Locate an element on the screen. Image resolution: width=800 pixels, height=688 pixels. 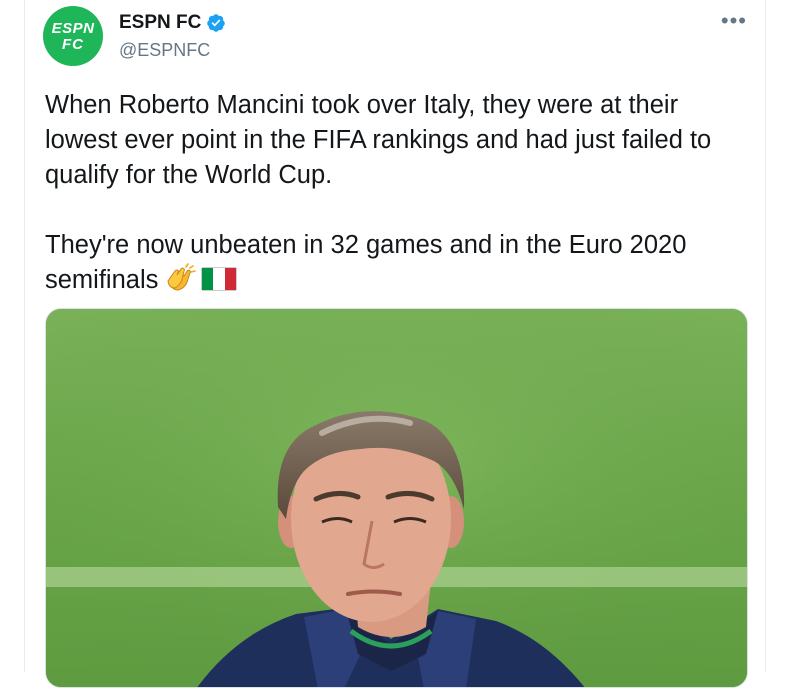
italy-flag-emoji is located at coordinates (219, 279).